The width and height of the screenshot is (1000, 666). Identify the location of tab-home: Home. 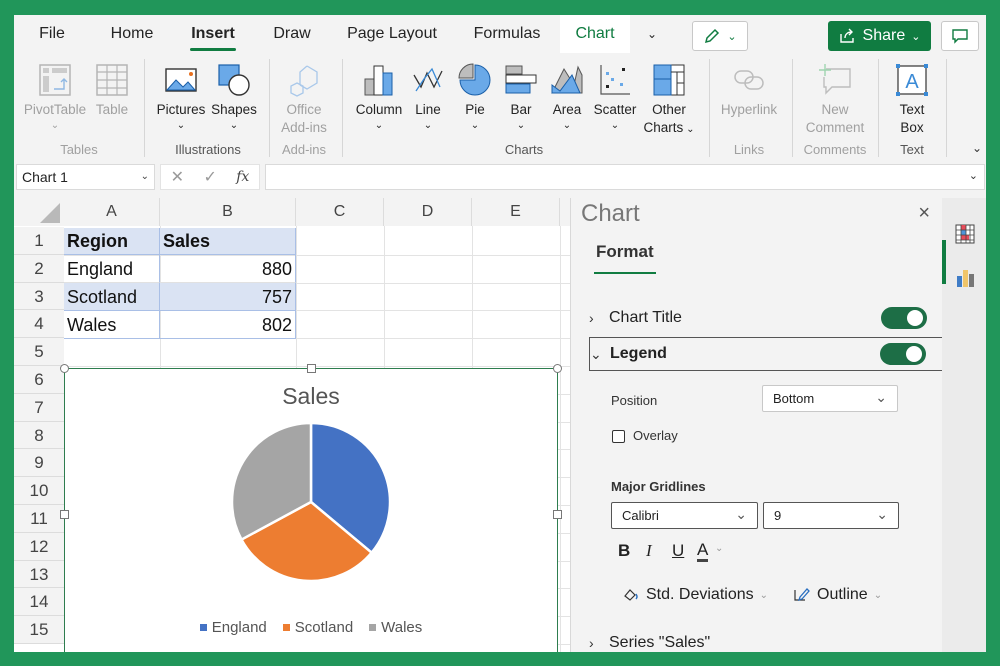
(132, 34).